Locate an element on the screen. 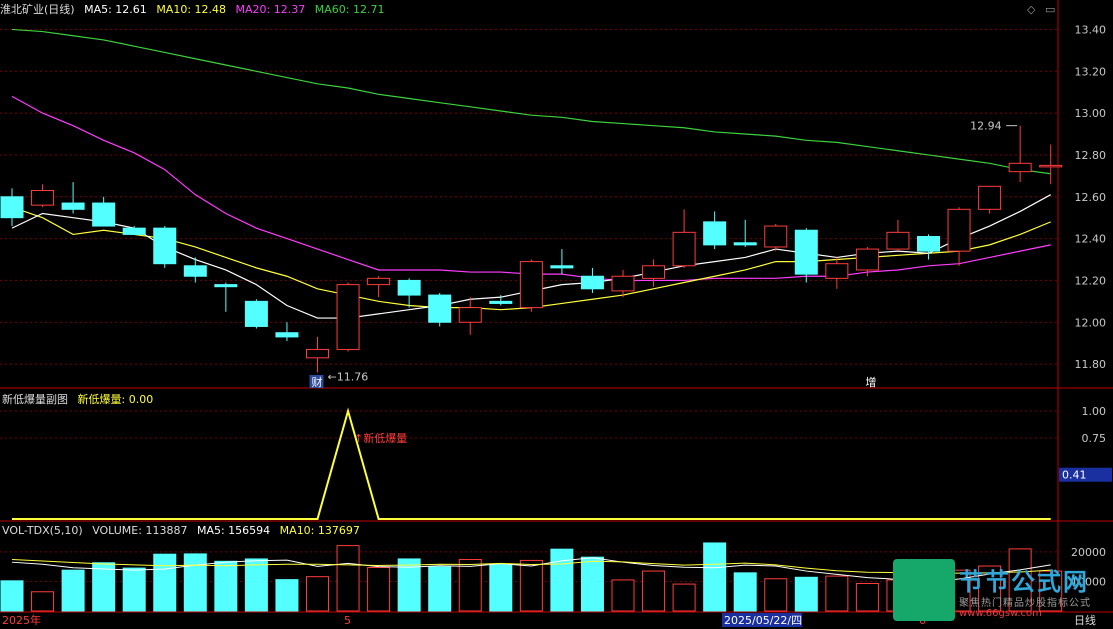  ma20-legend: MA20: 12.37 is located at coordinates (270, 9).